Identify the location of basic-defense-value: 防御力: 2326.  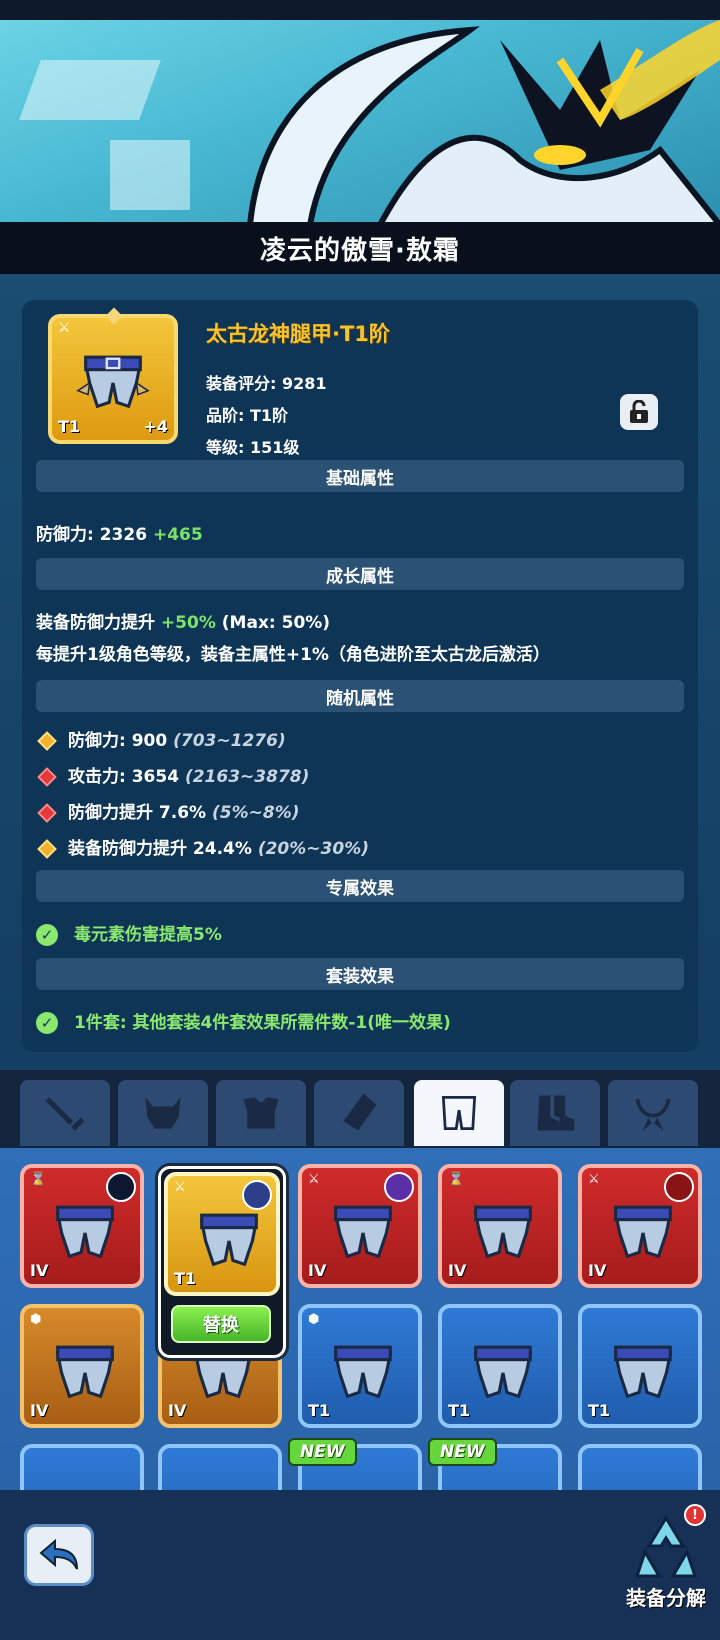
(92, 535).